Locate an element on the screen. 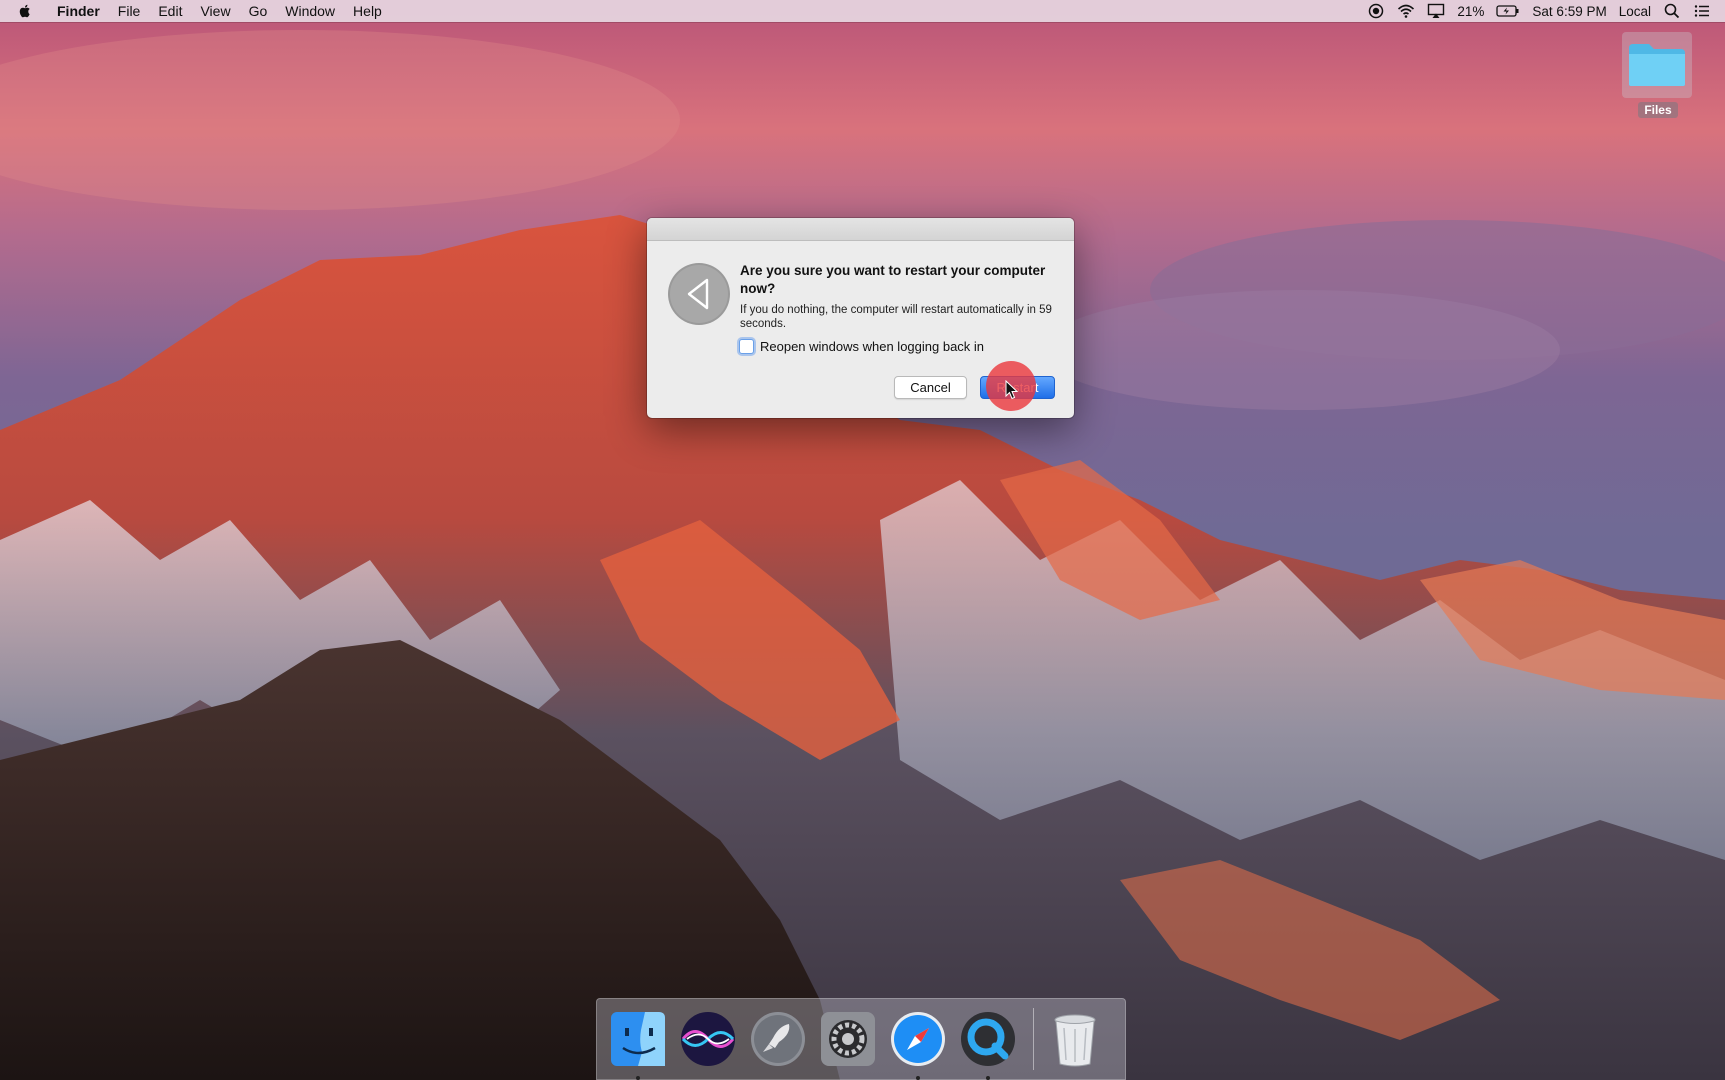  folder-icon is located at coordinates (1657, 65).